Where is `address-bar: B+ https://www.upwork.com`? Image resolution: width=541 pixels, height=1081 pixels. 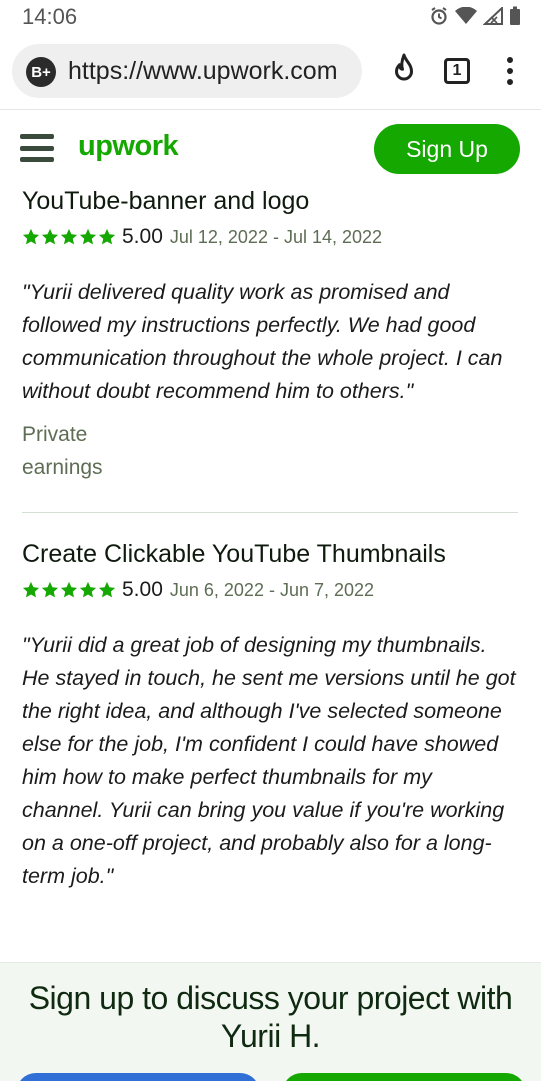 address-bar: B+ https://www.upwork.com is located at coordinates (187, 71).